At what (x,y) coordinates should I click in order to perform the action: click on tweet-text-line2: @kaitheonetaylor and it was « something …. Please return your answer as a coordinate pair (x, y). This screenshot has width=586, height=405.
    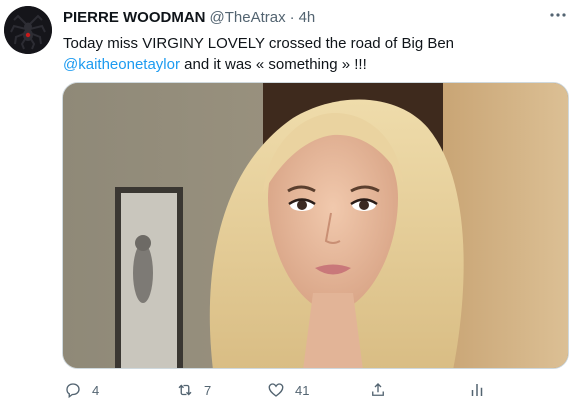
    Looking at the image, I should click on (315, 64).